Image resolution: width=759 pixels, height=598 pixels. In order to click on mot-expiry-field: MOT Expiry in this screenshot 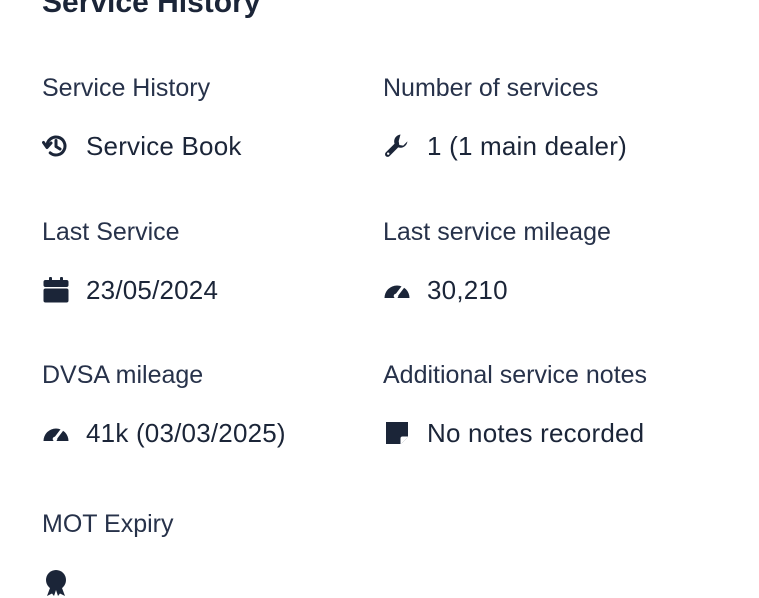, I will do `click(207, 553)`.